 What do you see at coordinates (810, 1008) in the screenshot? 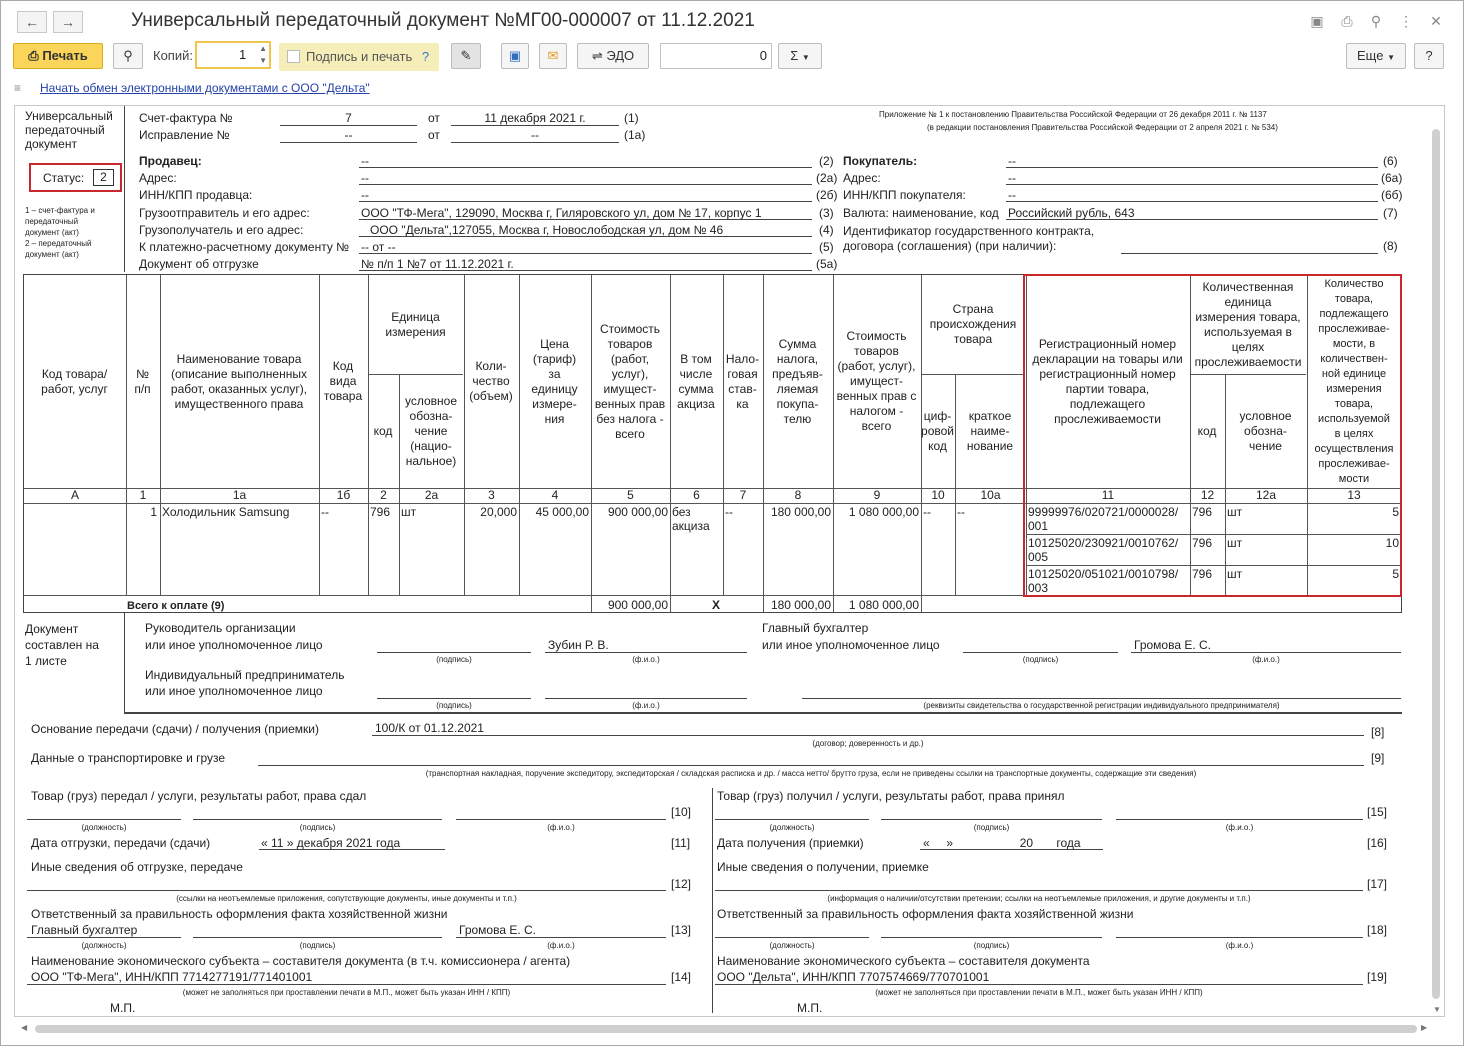
I see `stamp-place-2: М.П.` at bounding box center [810, 1008].